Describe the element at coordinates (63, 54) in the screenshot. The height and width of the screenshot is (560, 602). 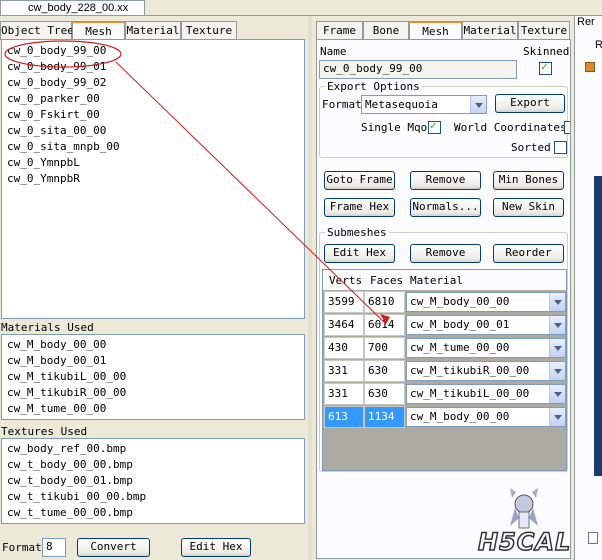
I see `annotation-circle` at that location.